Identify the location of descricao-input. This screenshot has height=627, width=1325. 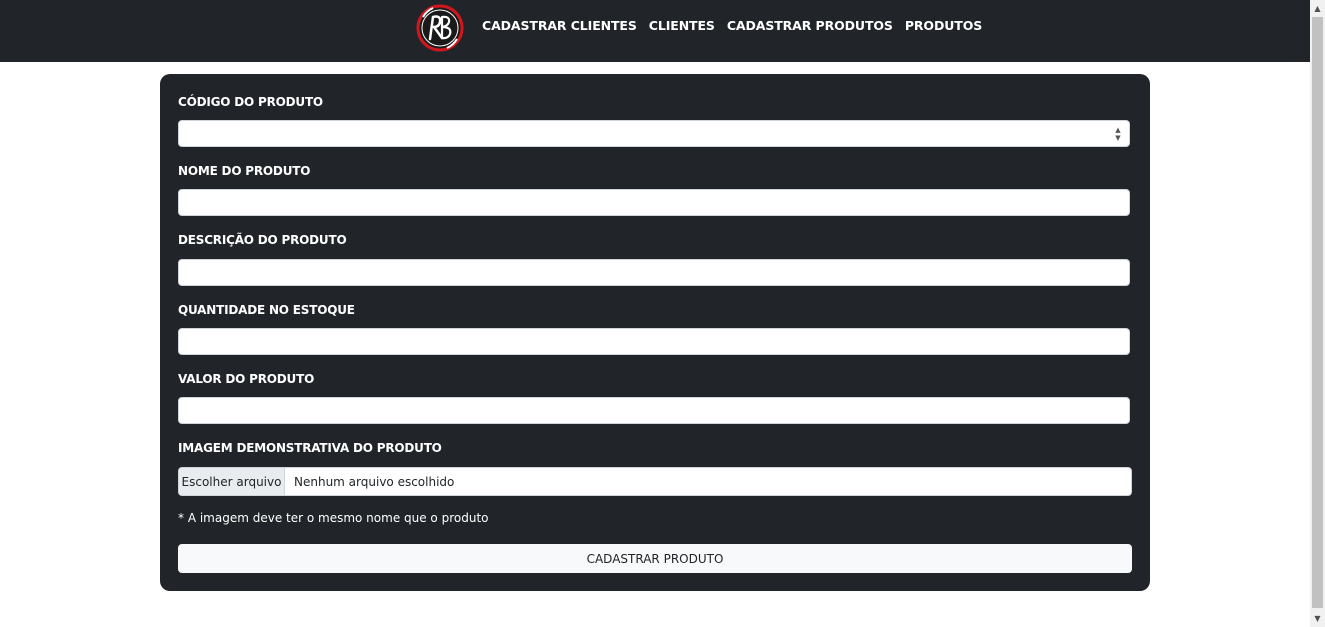
(654, 272).